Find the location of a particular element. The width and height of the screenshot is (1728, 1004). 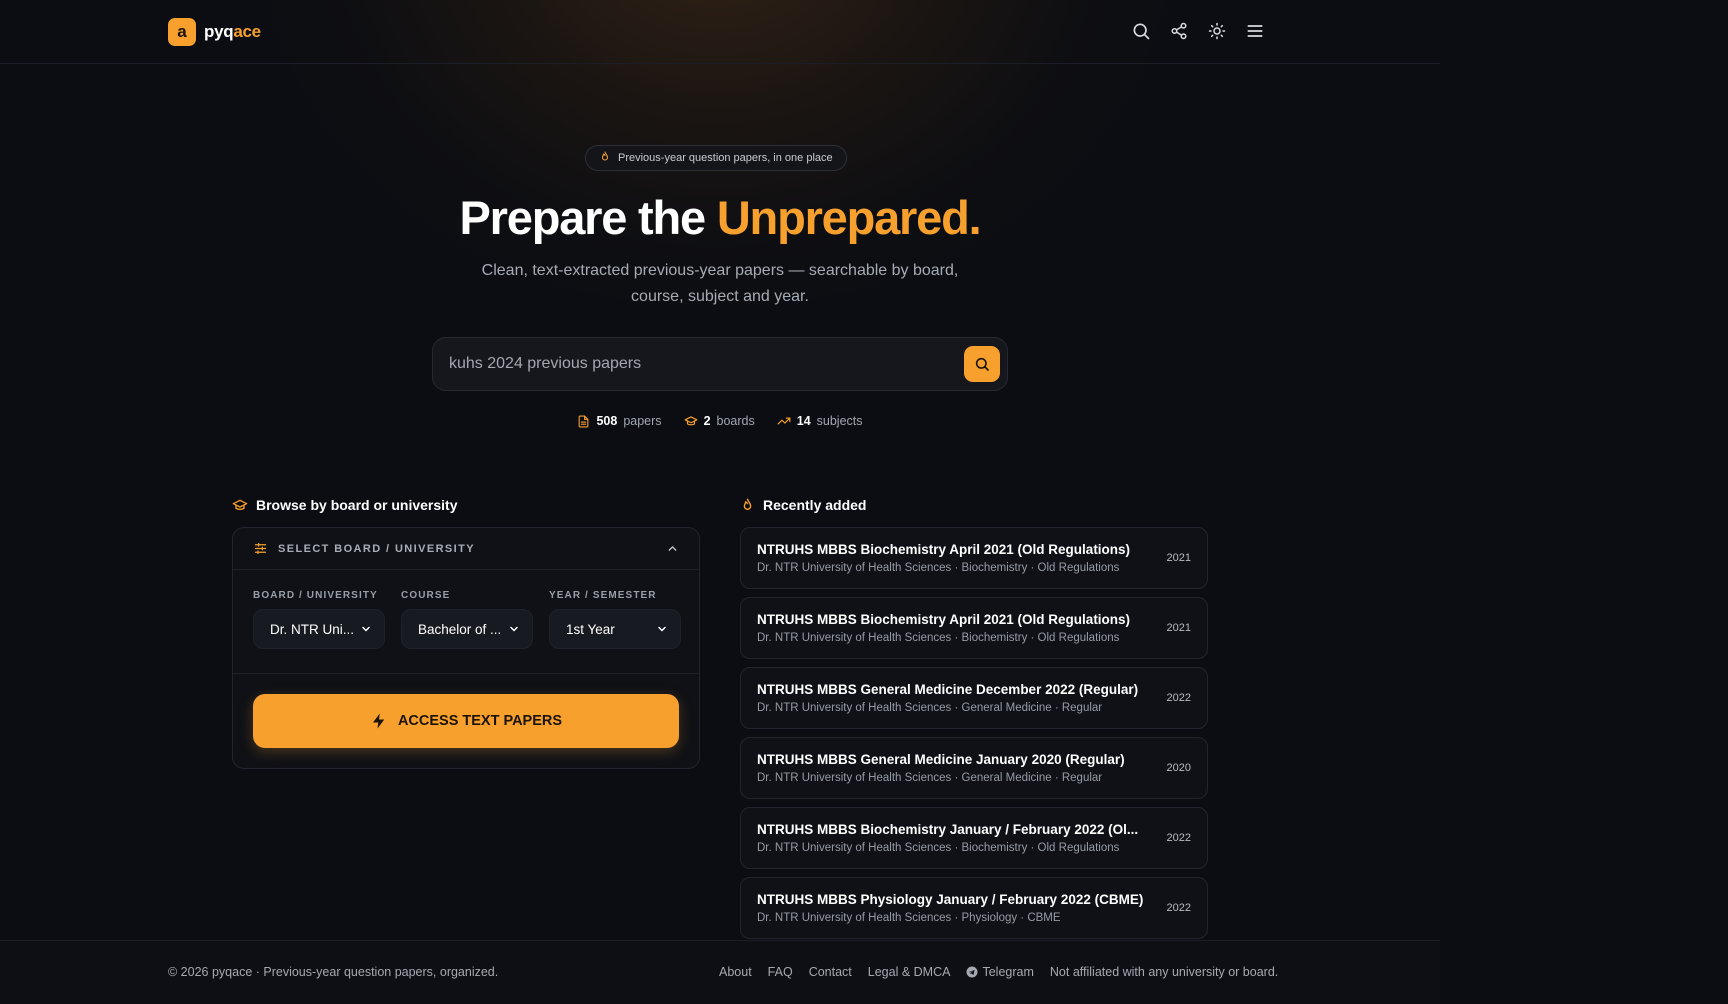

stat-subjects-count: 14 is located at coordinates (803, 421).